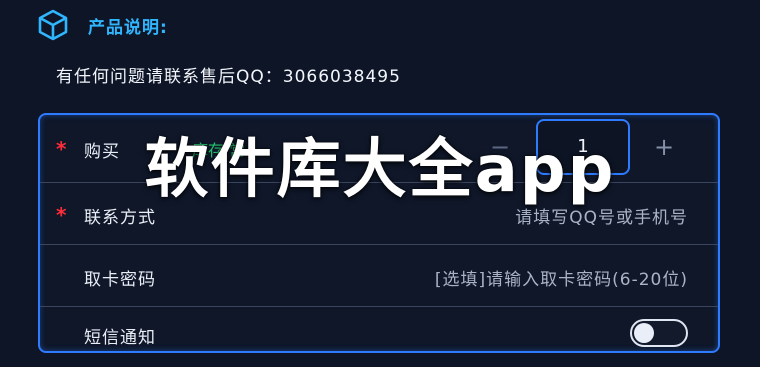 The width and height of the screenshot is (760, 367). What do you see at coordinates (659, 333) in the screenshot?
I see `notify-toggle` at bounding box center [659, 333].